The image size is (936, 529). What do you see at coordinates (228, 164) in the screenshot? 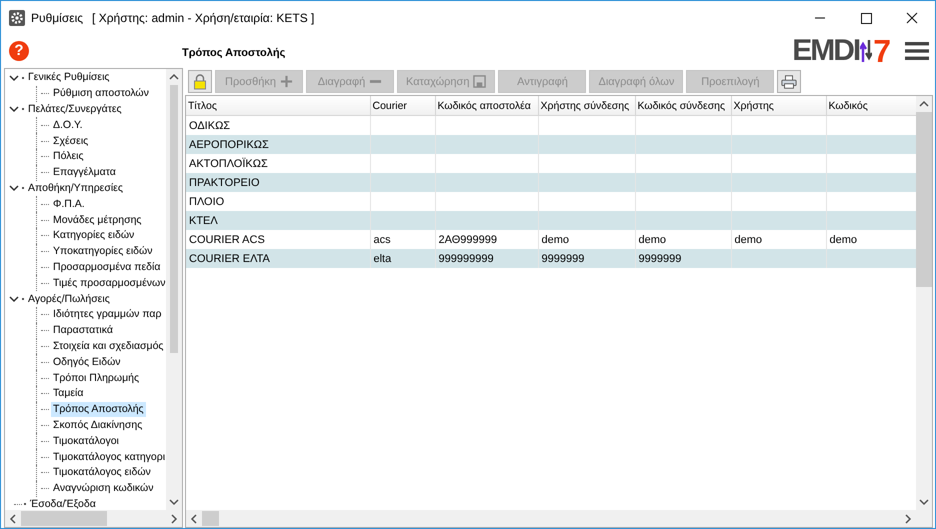
I see `table-cell: ΑΚΤΟΠΛΟΪΚΩΣ` at bounding box center [228, 164].